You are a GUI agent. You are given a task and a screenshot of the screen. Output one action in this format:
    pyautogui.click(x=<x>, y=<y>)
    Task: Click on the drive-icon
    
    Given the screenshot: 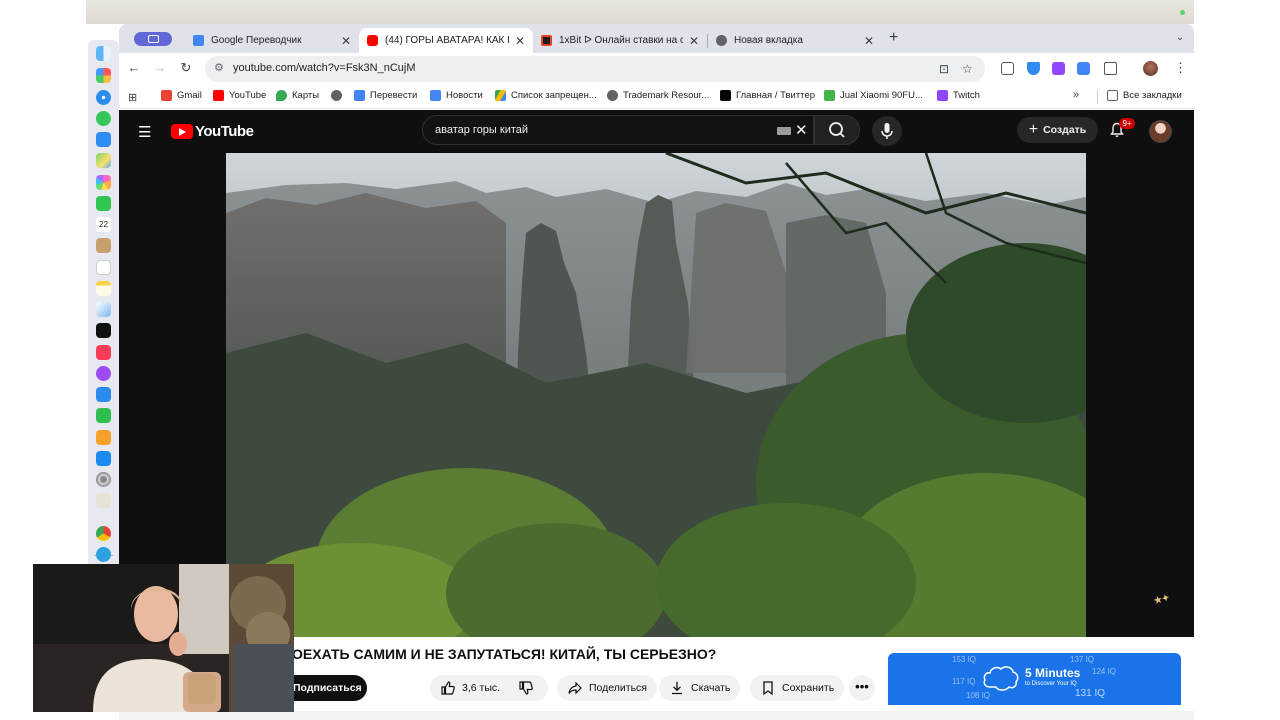 What is the action you would take?
    pyautogui.click(x=500, y=95)
    